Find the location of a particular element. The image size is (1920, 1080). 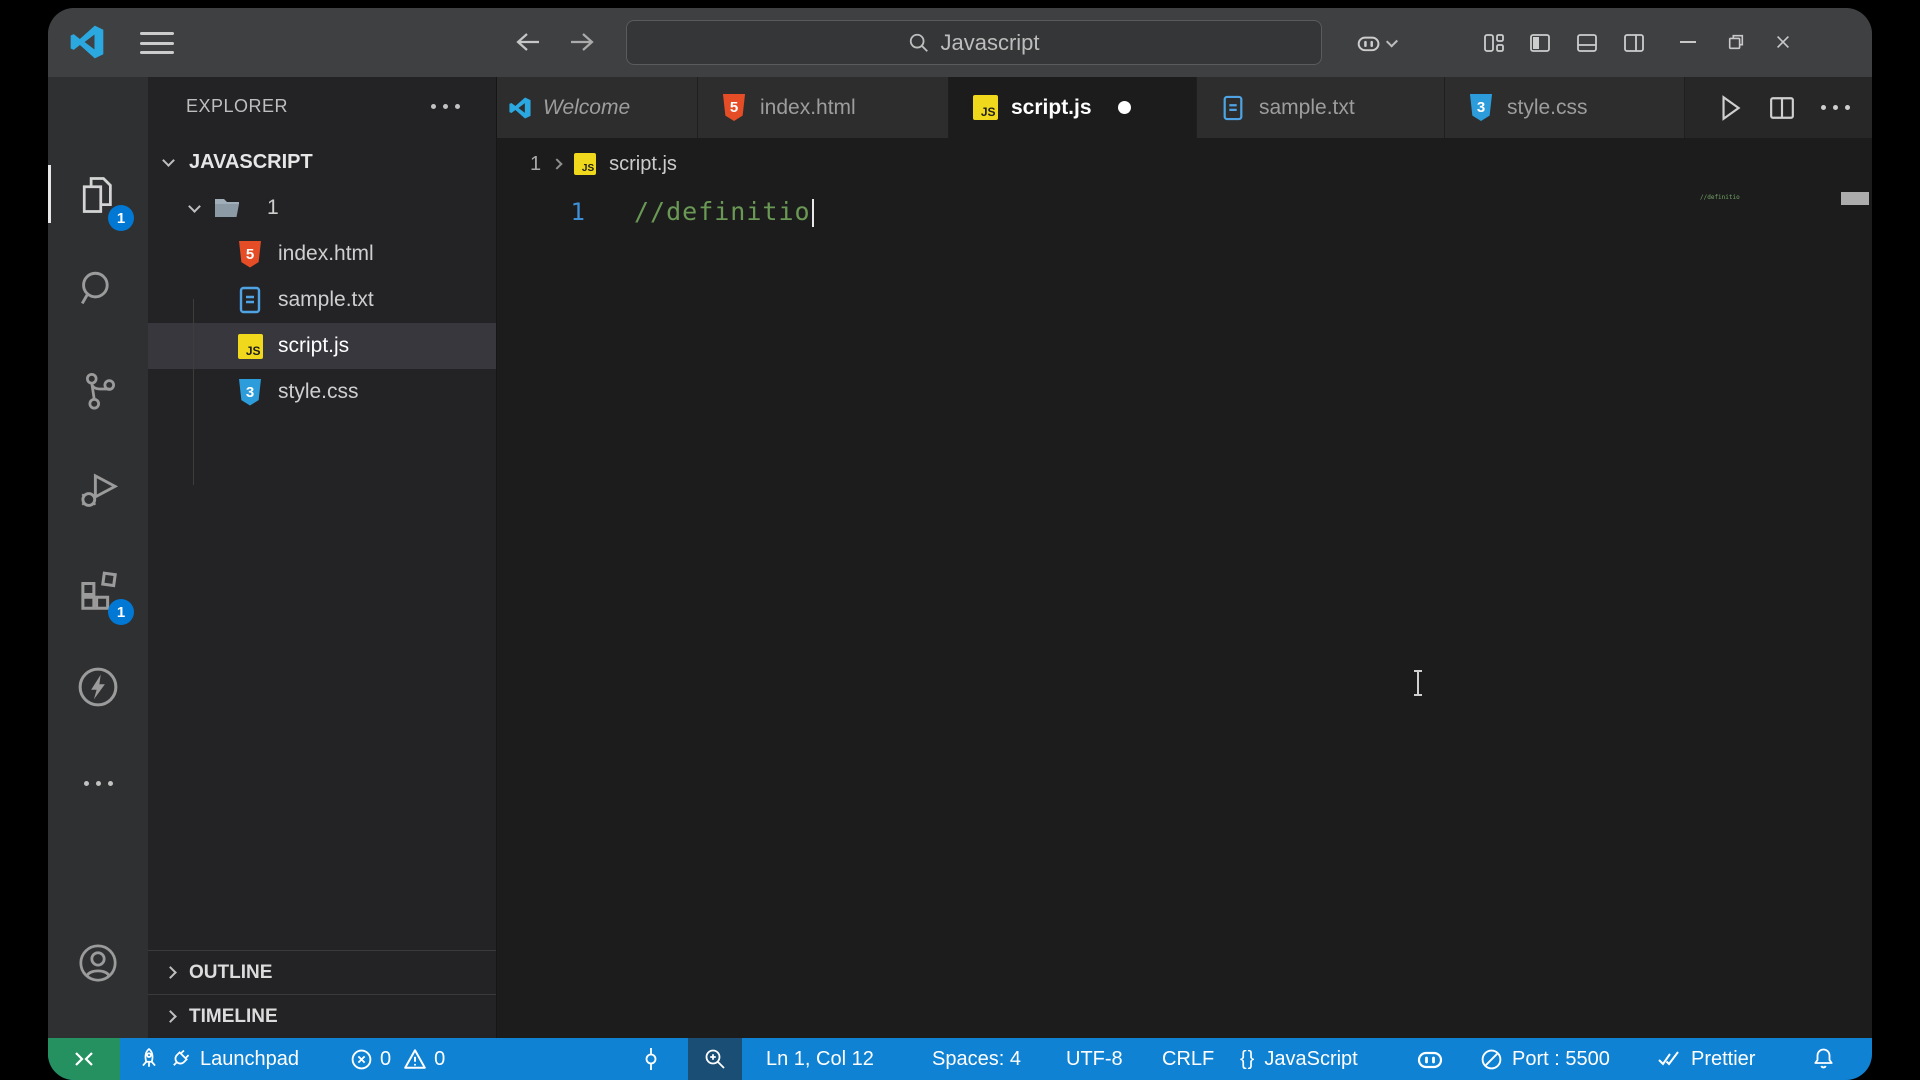

tab-sample-txt: sample.txt is located at coordinates (1321, 107).